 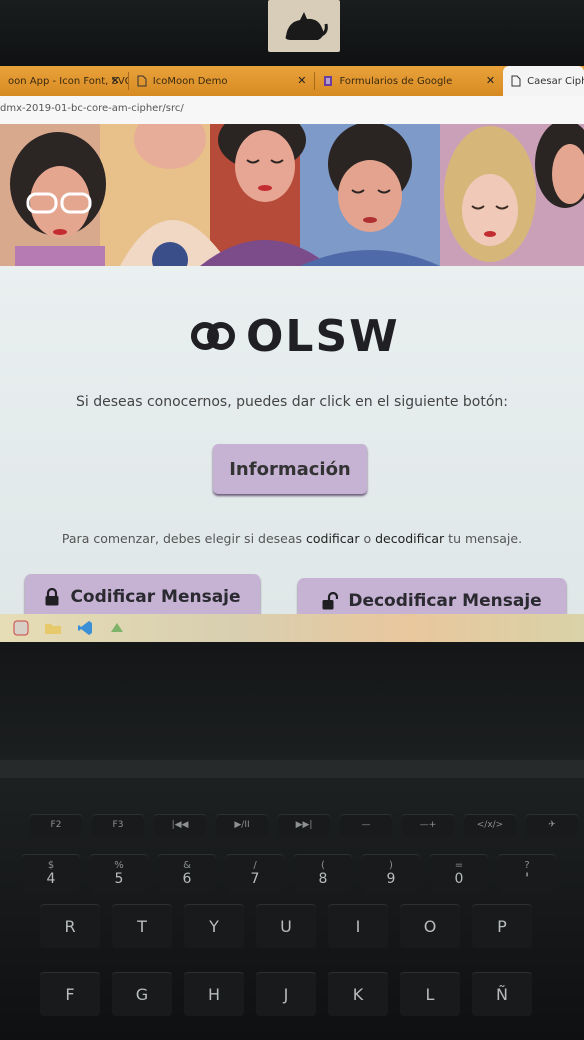 I want to click on number-key: ? ', so click(x=527, y=874).